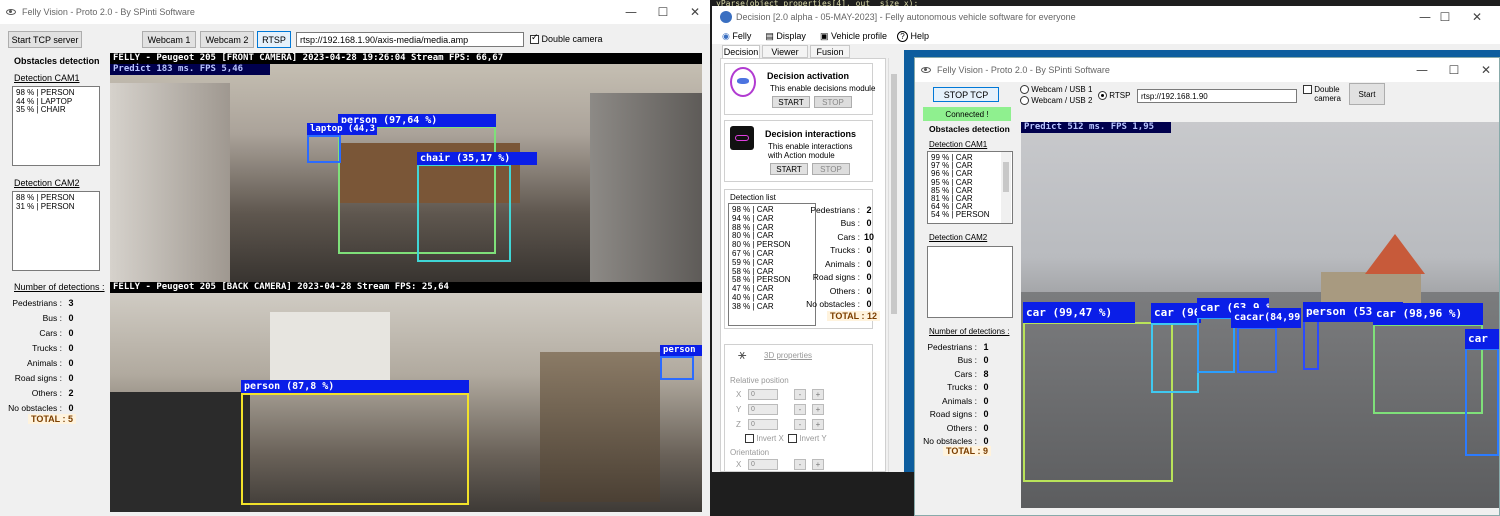  I want to click on menu-vehicle-profile: ▣ Vehicle profile, so click(853, 36).